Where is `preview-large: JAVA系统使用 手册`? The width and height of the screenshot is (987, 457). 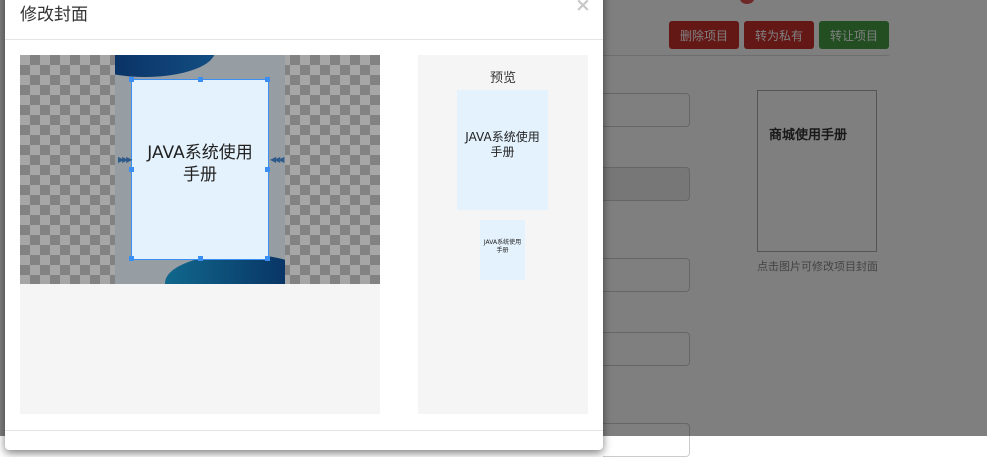 preview-large: JAVA系统使用 手册 is located at coordinates (502, 150).